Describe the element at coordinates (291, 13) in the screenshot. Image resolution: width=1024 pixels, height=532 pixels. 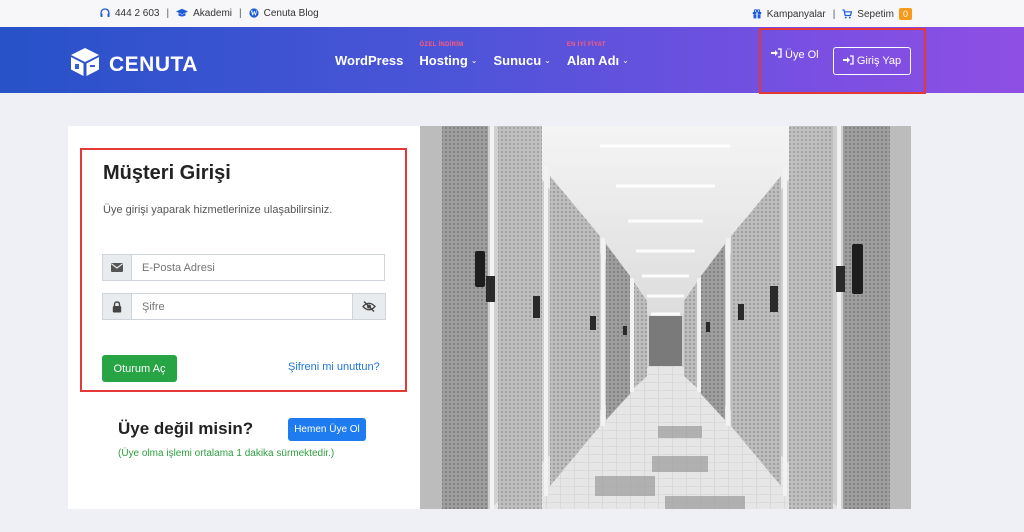
I see `blog-link: Cenuta Blog` at that location.